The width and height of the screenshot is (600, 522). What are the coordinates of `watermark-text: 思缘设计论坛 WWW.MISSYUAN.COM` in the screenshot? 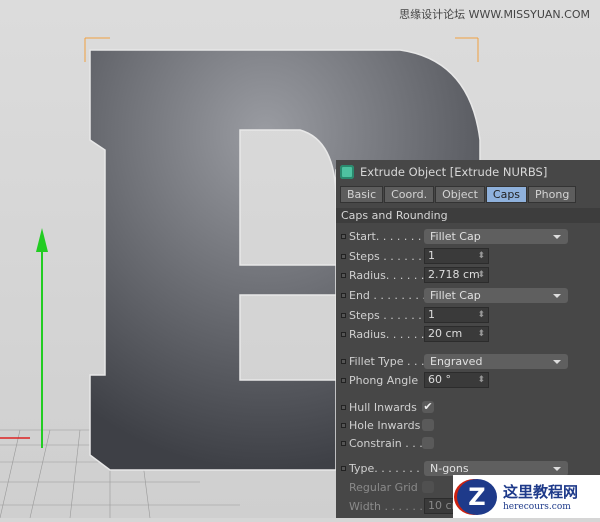 It's located at (494, 14).